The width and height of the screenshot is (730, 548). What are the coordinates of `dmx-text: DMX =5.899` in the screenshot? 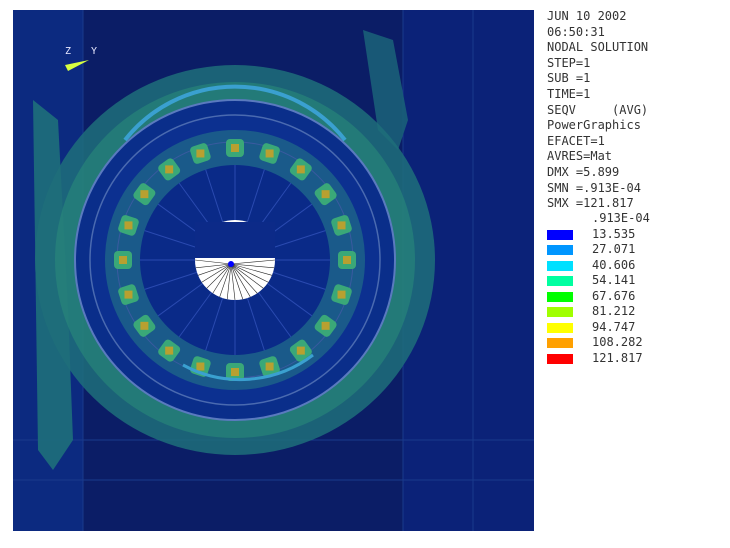 It's located at (583, 171).